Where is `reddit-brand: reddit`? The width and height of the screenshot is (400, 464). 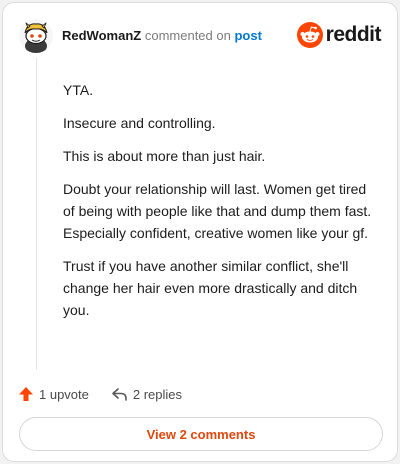 reddit-brand: reddit is located at coordinates (339, 35).